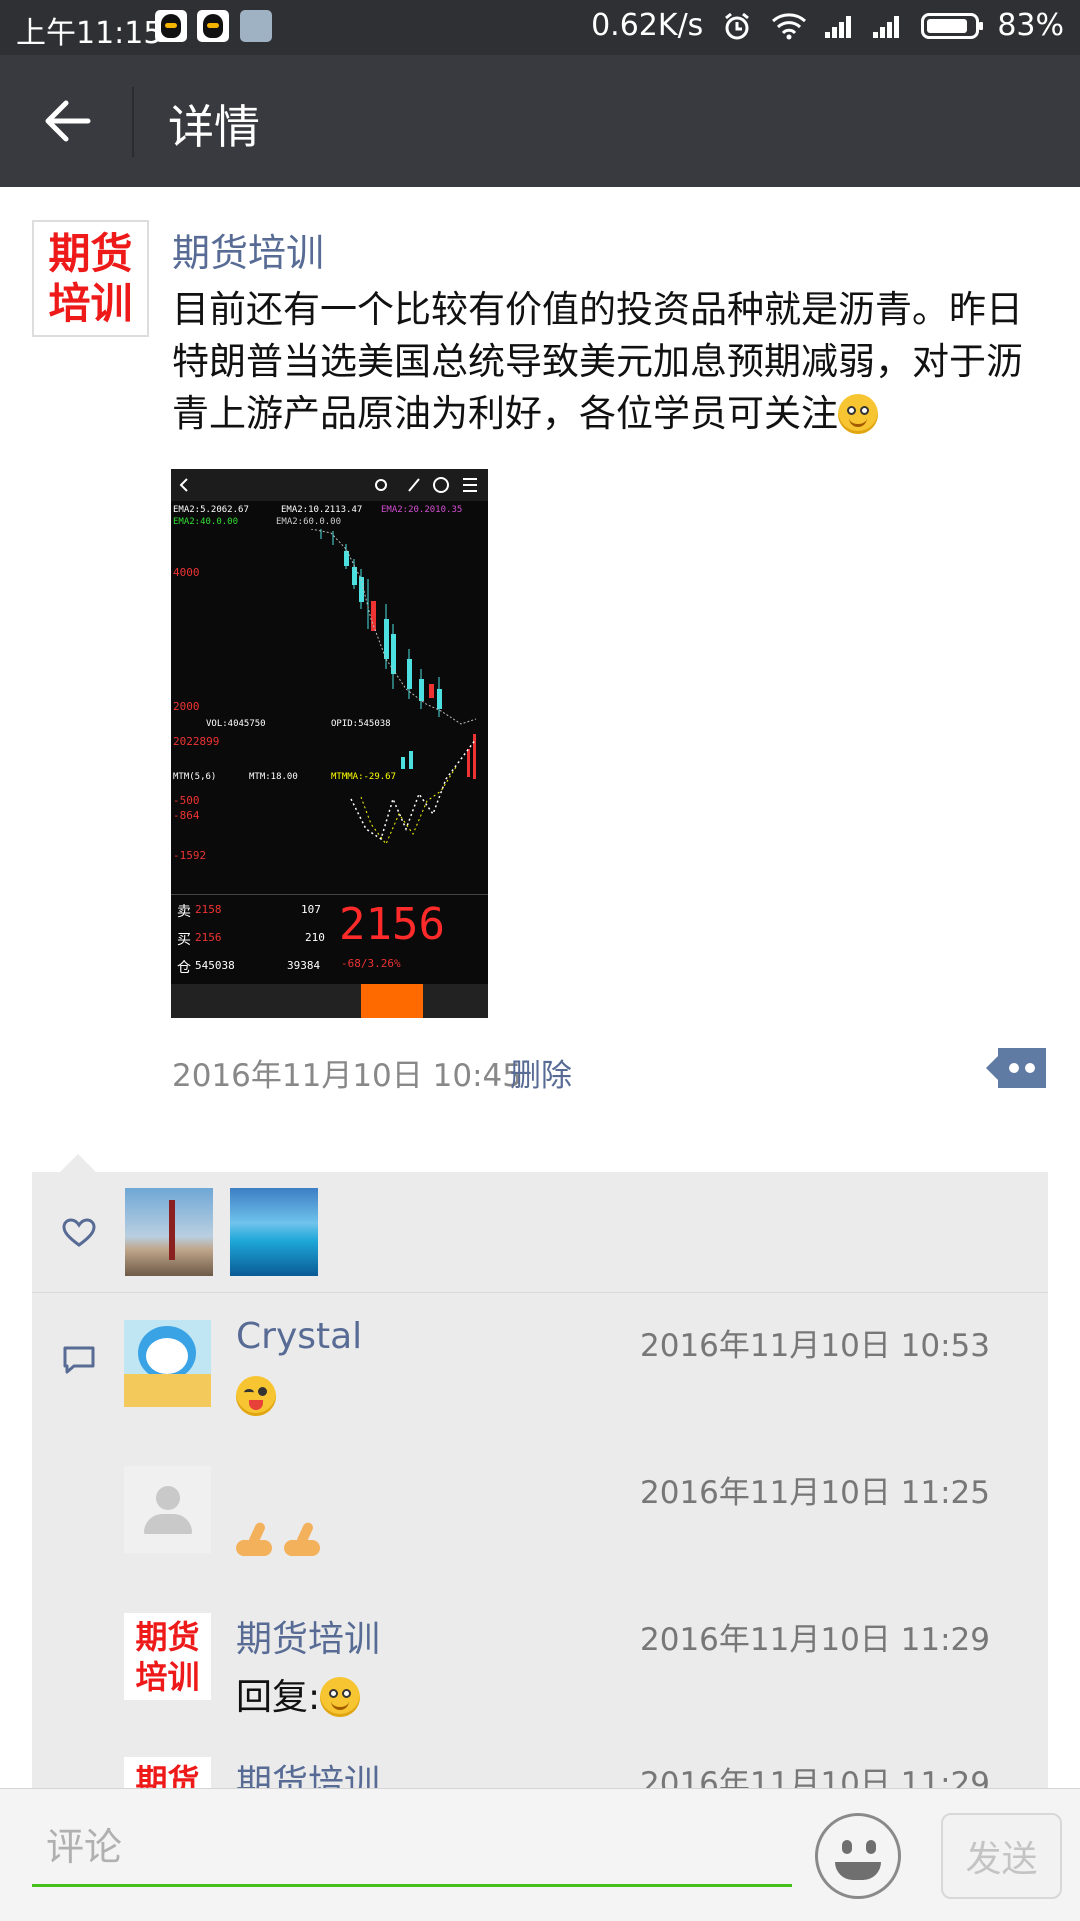 This screenshot has height=1921, width=1080. I want to click on chart-buy-price: 2156, so click(208, 937).